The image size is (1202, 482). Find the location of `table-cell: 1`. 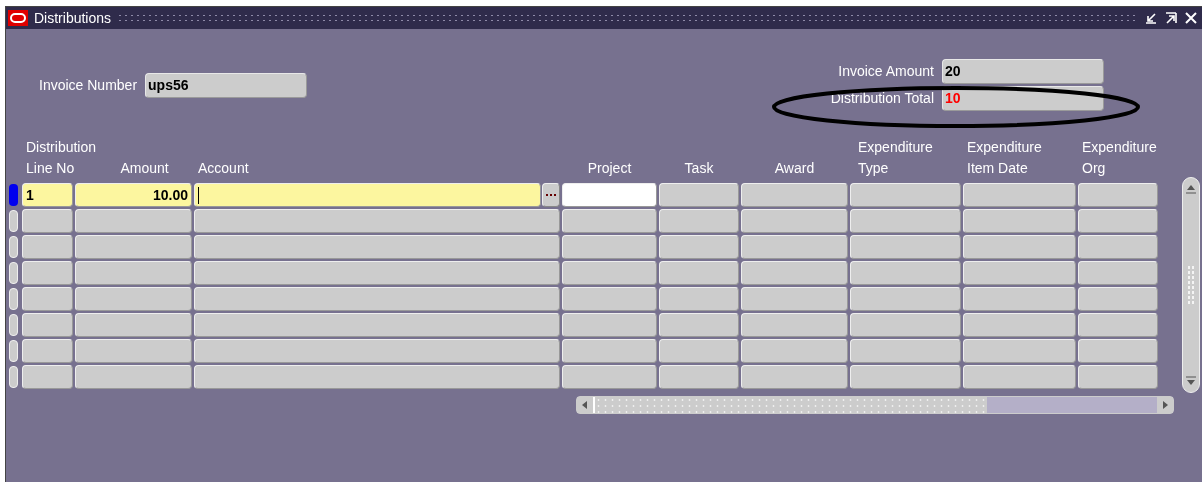

table-cell: 1 is located at coordinates (47, 195).